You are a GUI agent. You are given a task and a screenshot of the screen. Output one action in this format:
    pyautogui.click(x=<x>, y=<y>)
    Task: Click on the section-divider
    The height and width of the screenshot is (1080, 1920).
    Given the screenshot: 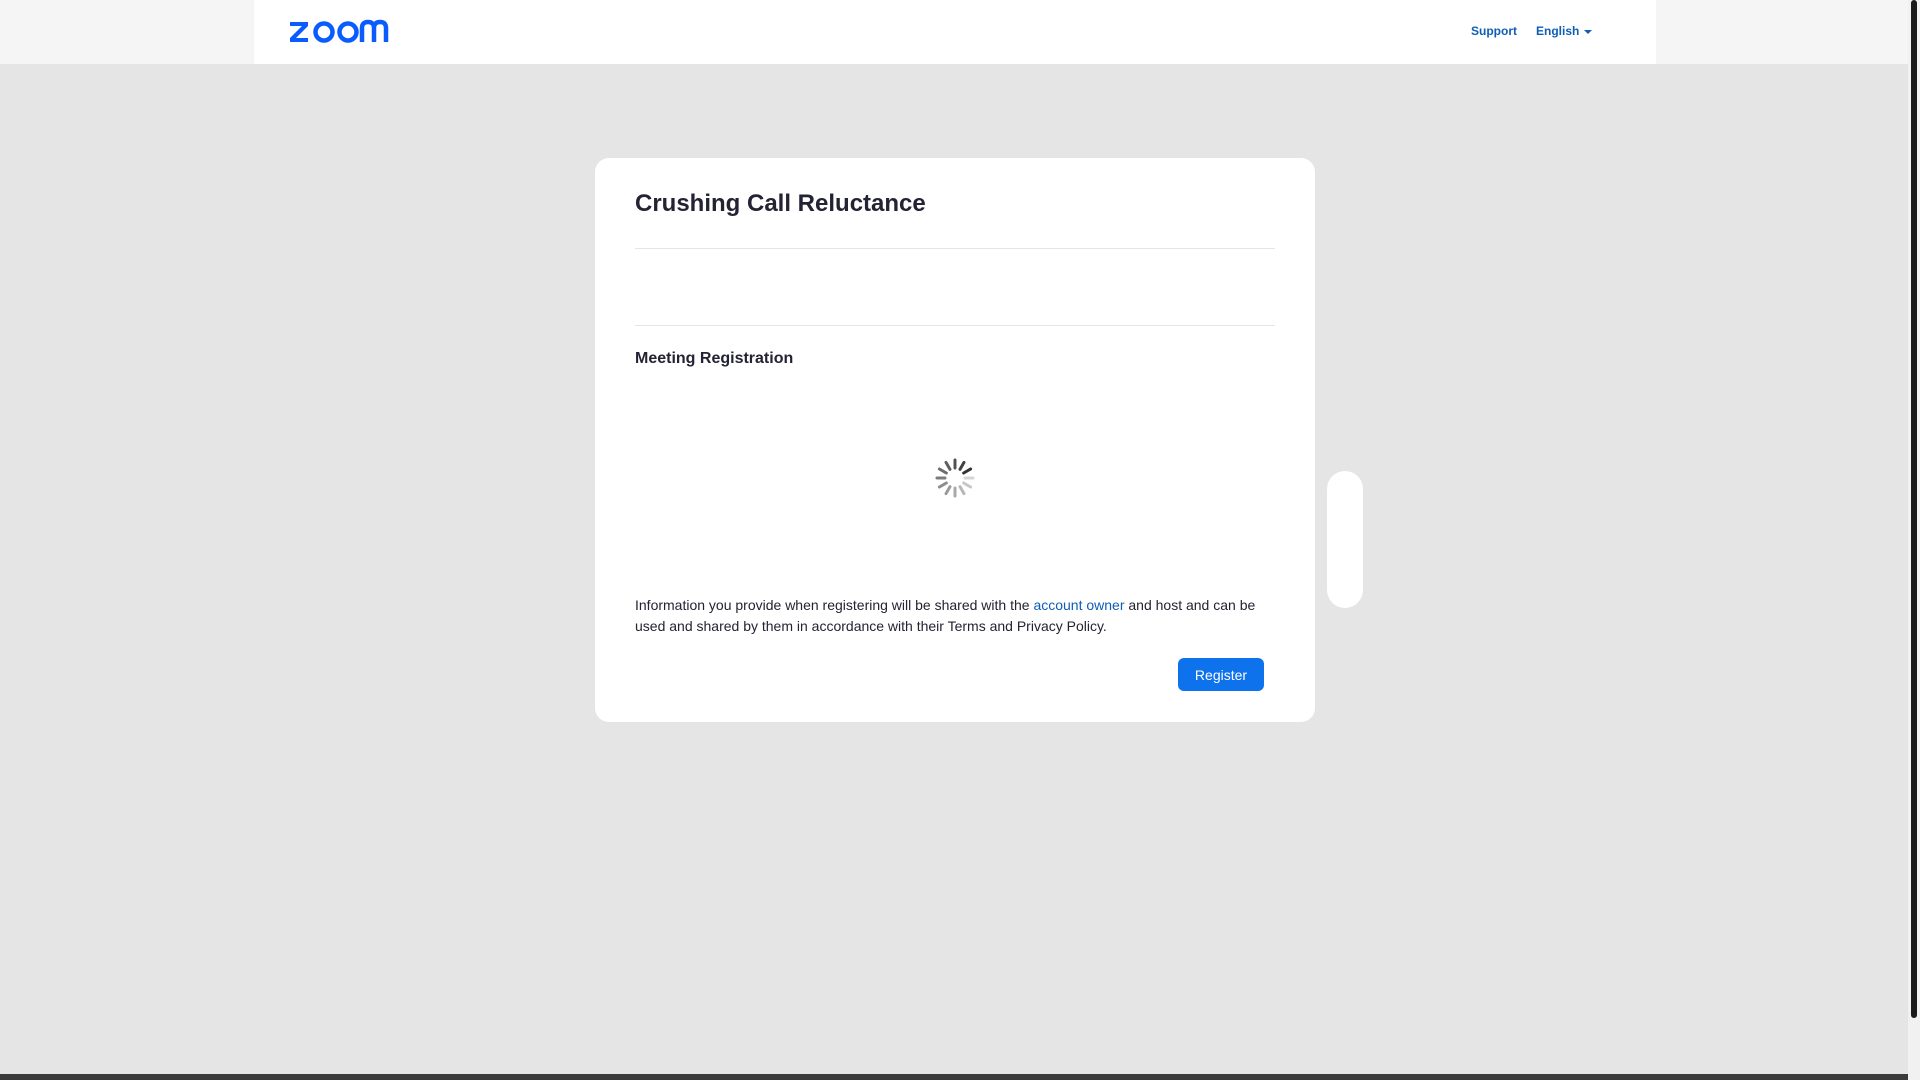 What is the action you would take?
    pyautogui.click(x=955, y=325)
    